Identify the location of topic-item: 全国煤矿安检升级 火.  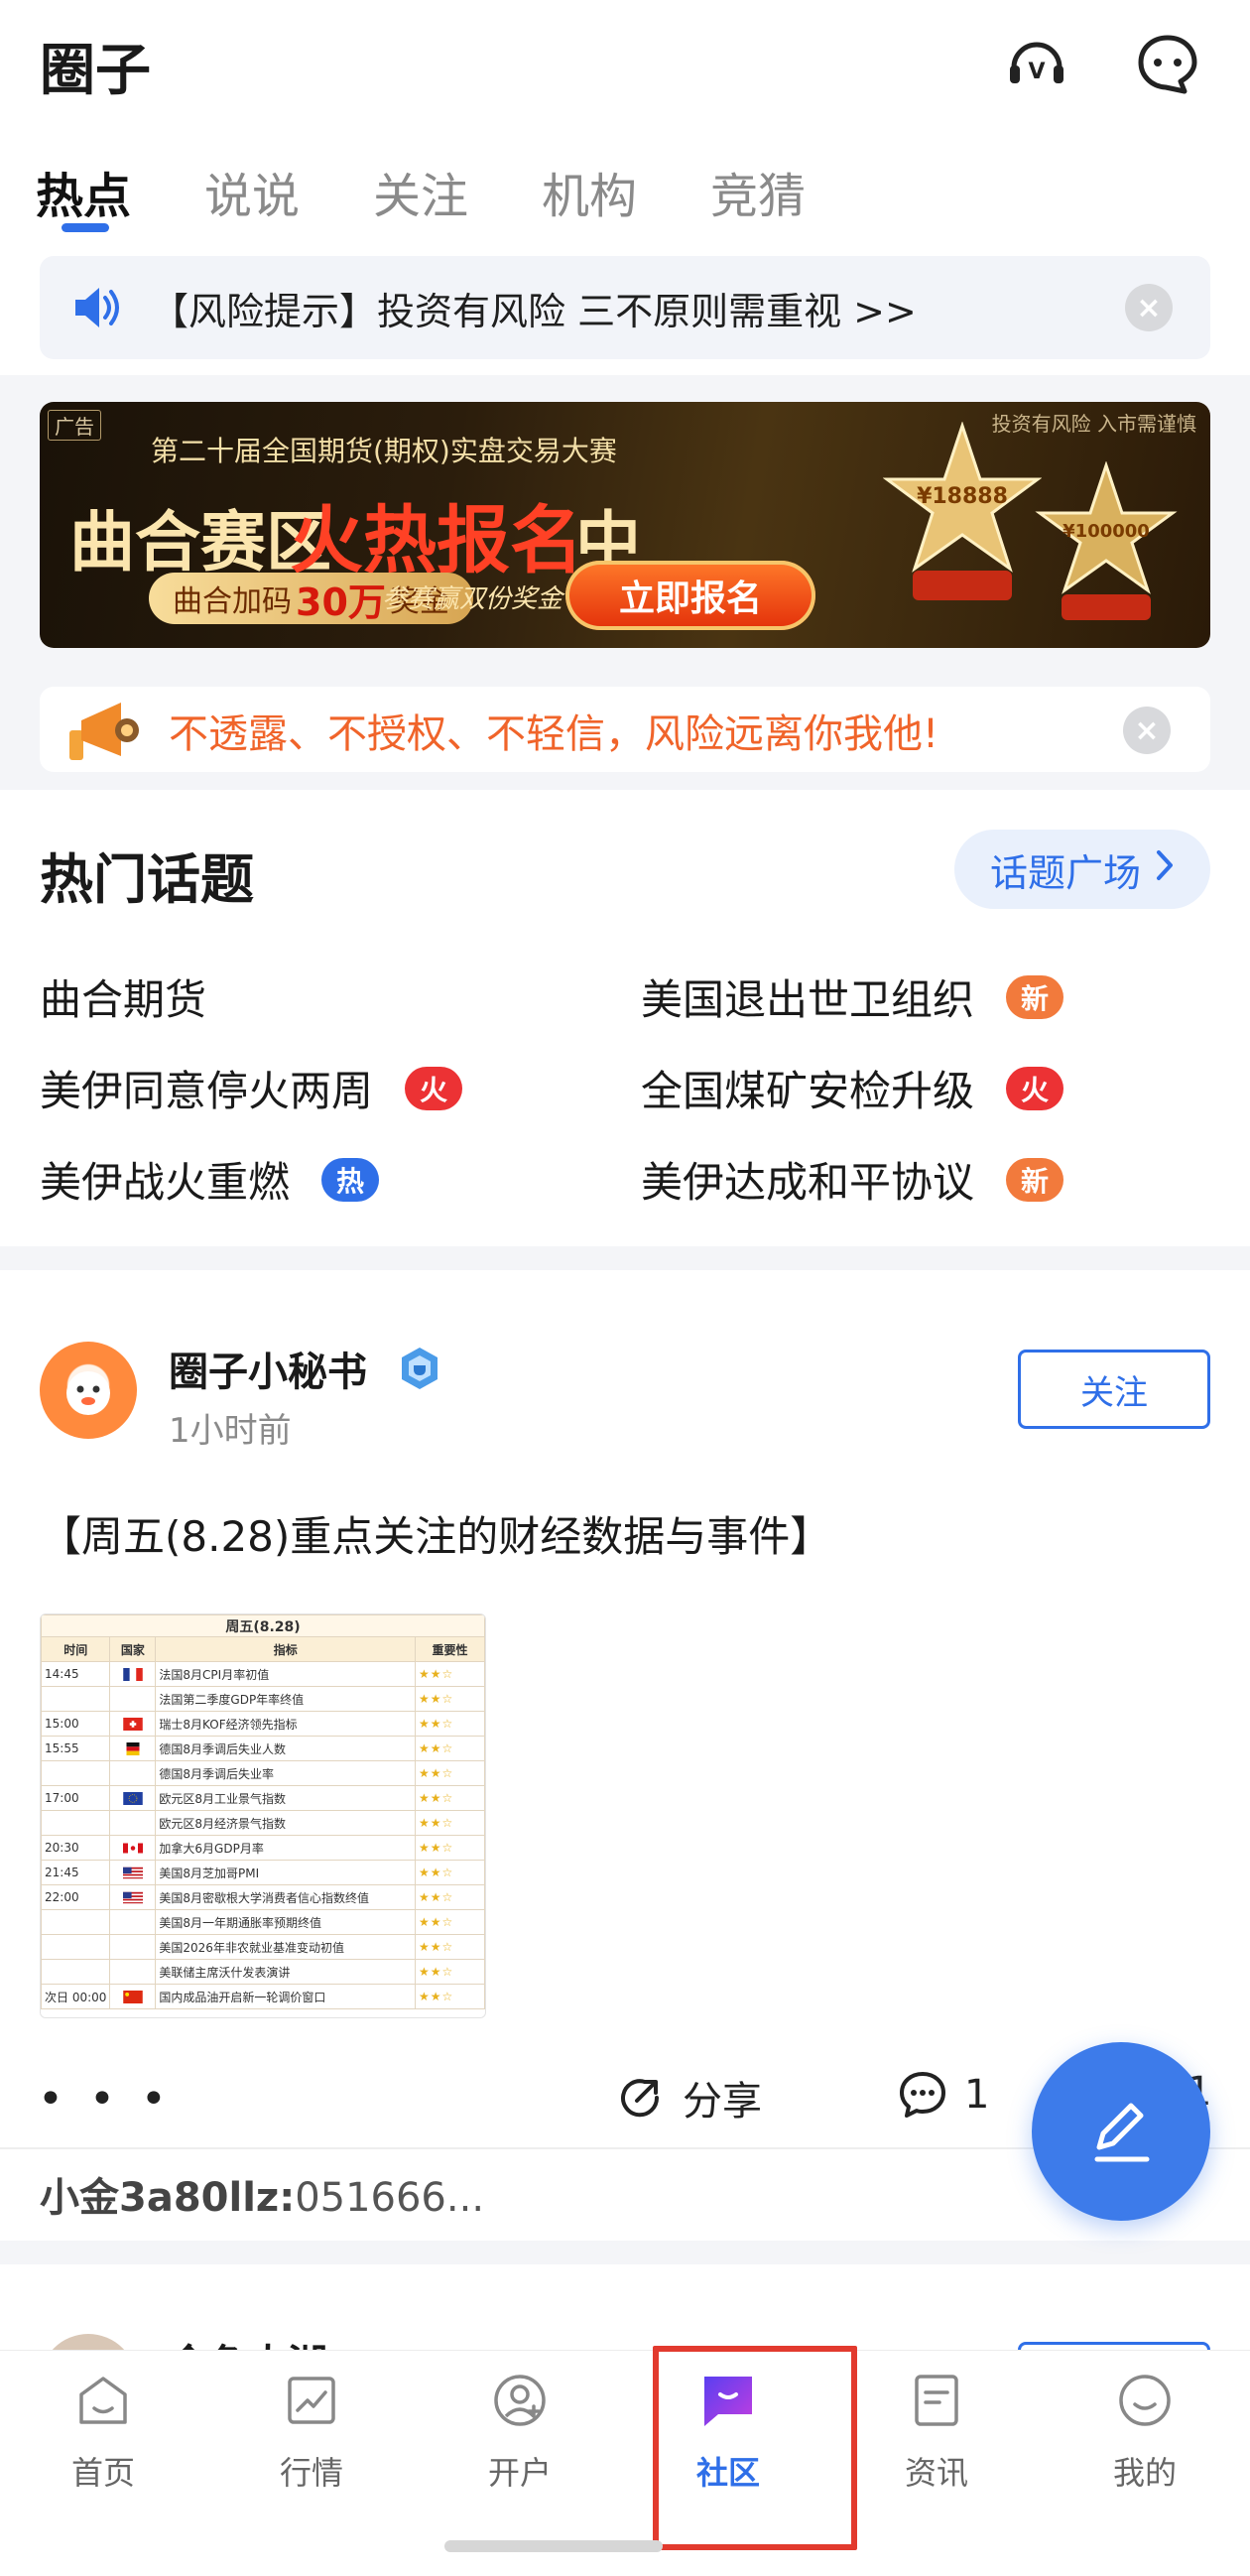
(853, 1088).